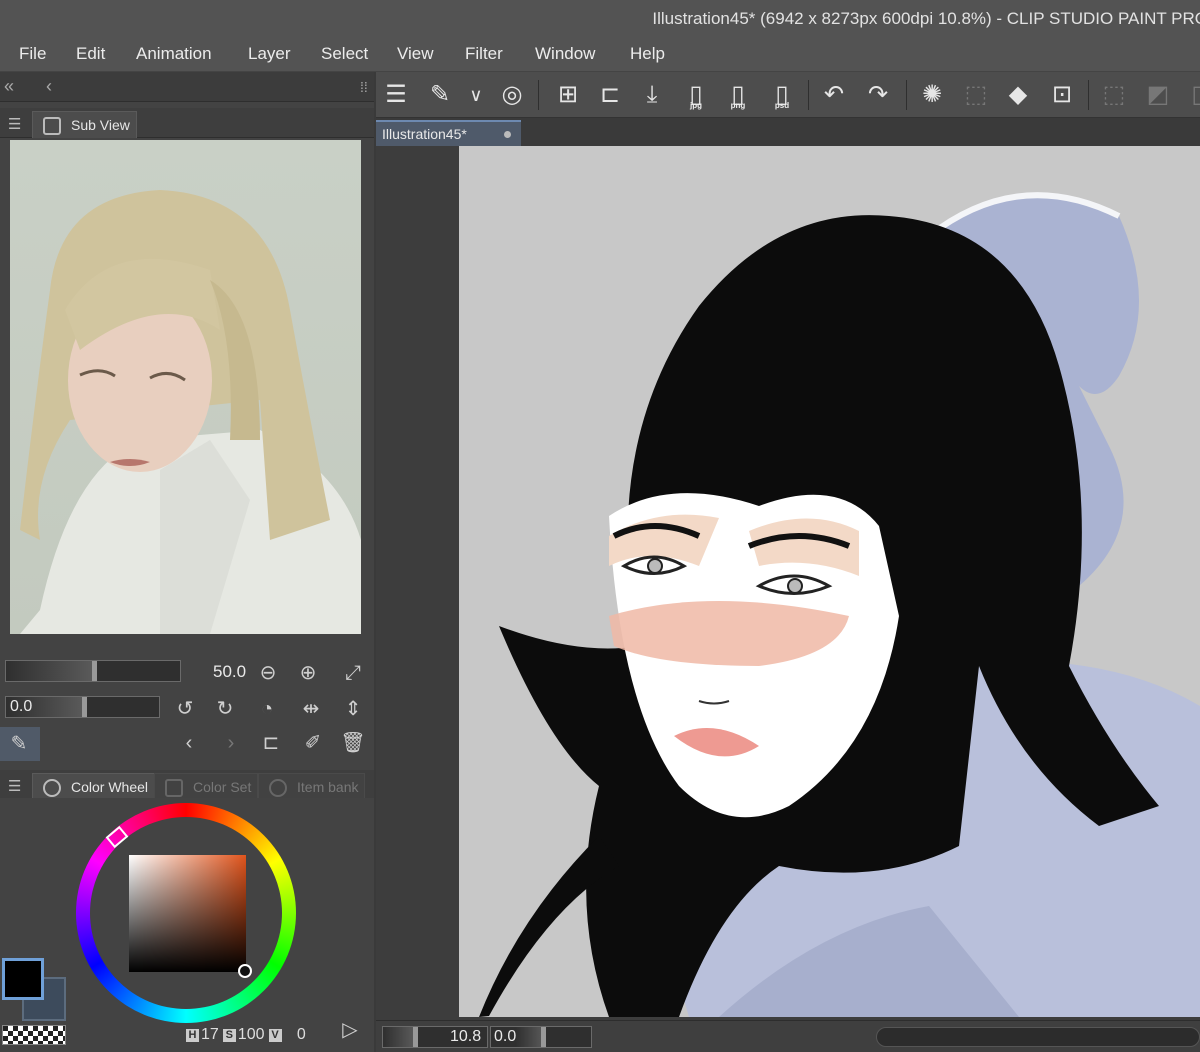  I want to click on s-value: 100, so click(251, 1034).